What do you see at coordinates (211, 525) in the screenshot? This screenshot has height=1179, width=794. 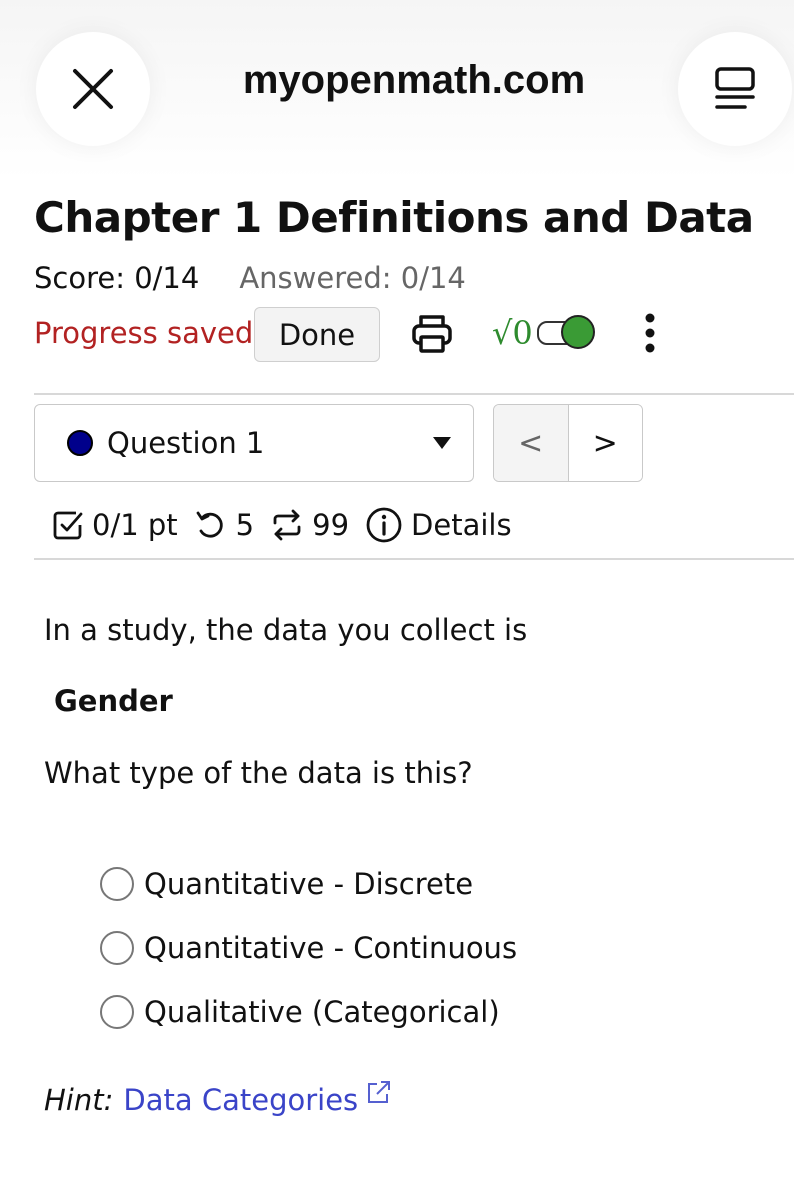 I see `retry-icon` at bounding box center [211, 525].